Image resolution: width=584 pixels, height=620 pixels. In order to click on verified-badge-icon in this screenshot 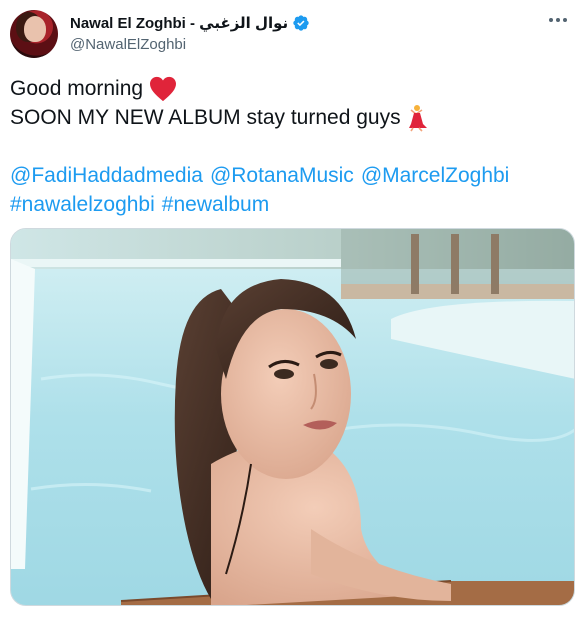, I will do `click(301, 23)`.